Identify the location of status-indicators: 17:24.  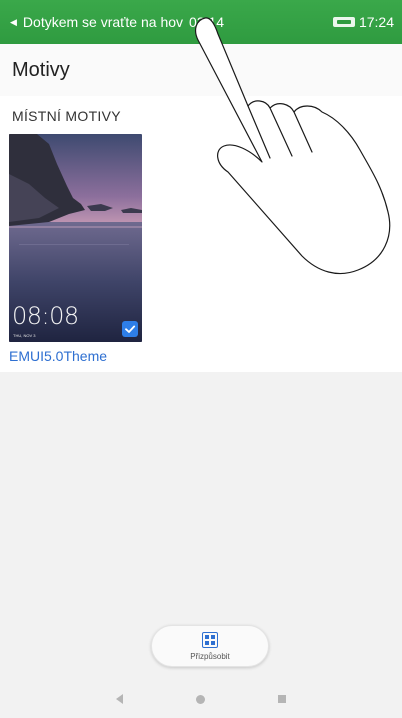
(363, 22).